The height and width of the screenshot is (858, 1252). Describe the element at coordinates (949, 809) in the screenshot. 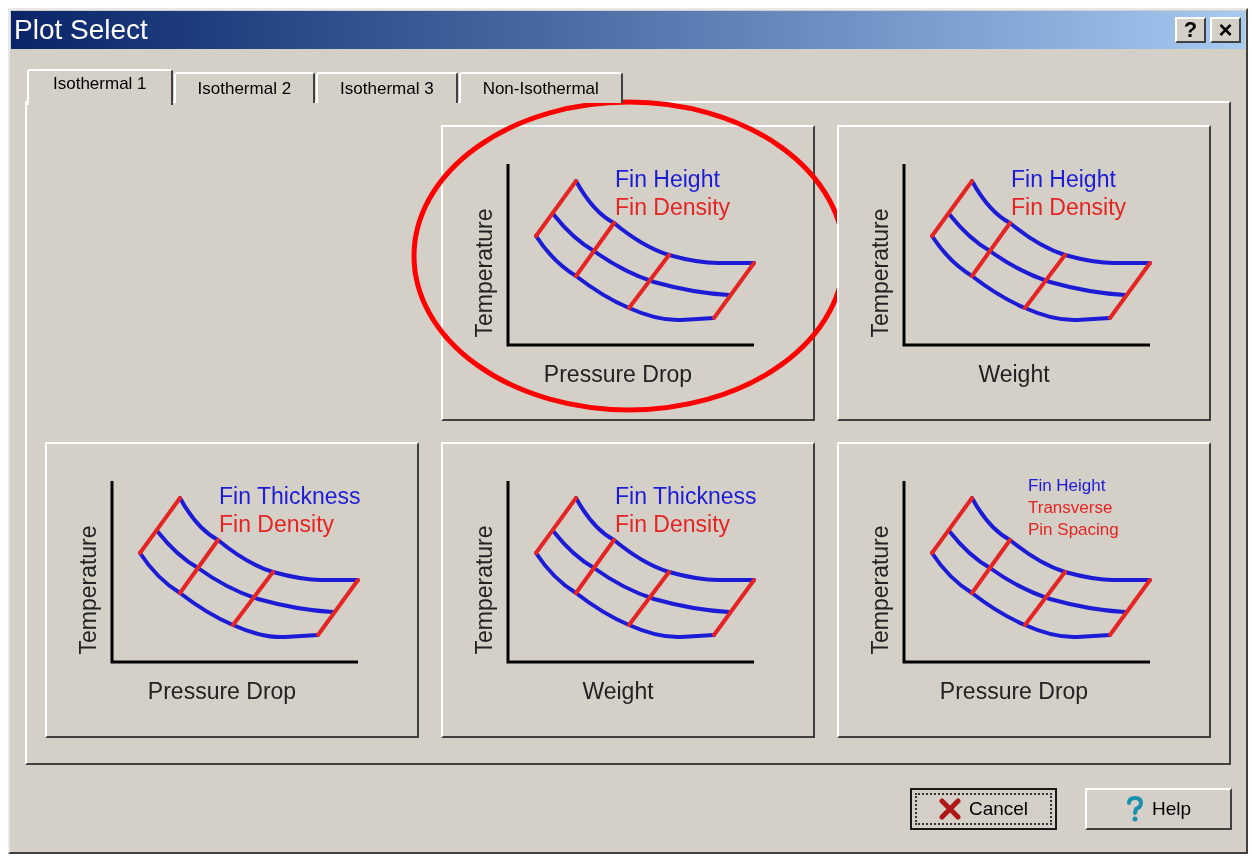

I see `x-mark-icon` at that location.